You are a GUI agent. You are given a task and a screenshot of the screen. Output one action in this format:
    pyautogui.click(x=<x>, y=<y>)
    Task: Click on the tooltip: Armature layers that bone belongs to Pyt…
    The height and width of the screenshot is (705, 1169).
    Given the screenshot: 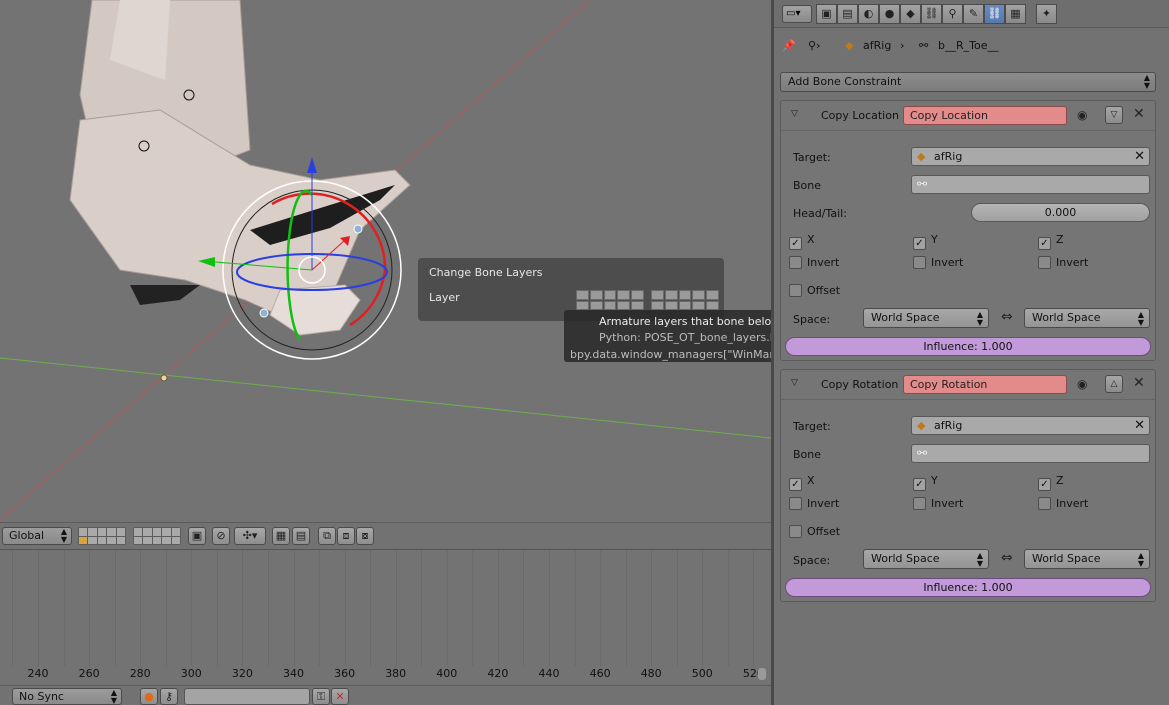 What is the action you would take?
    pyautogui.click(x=667, y=336)
    